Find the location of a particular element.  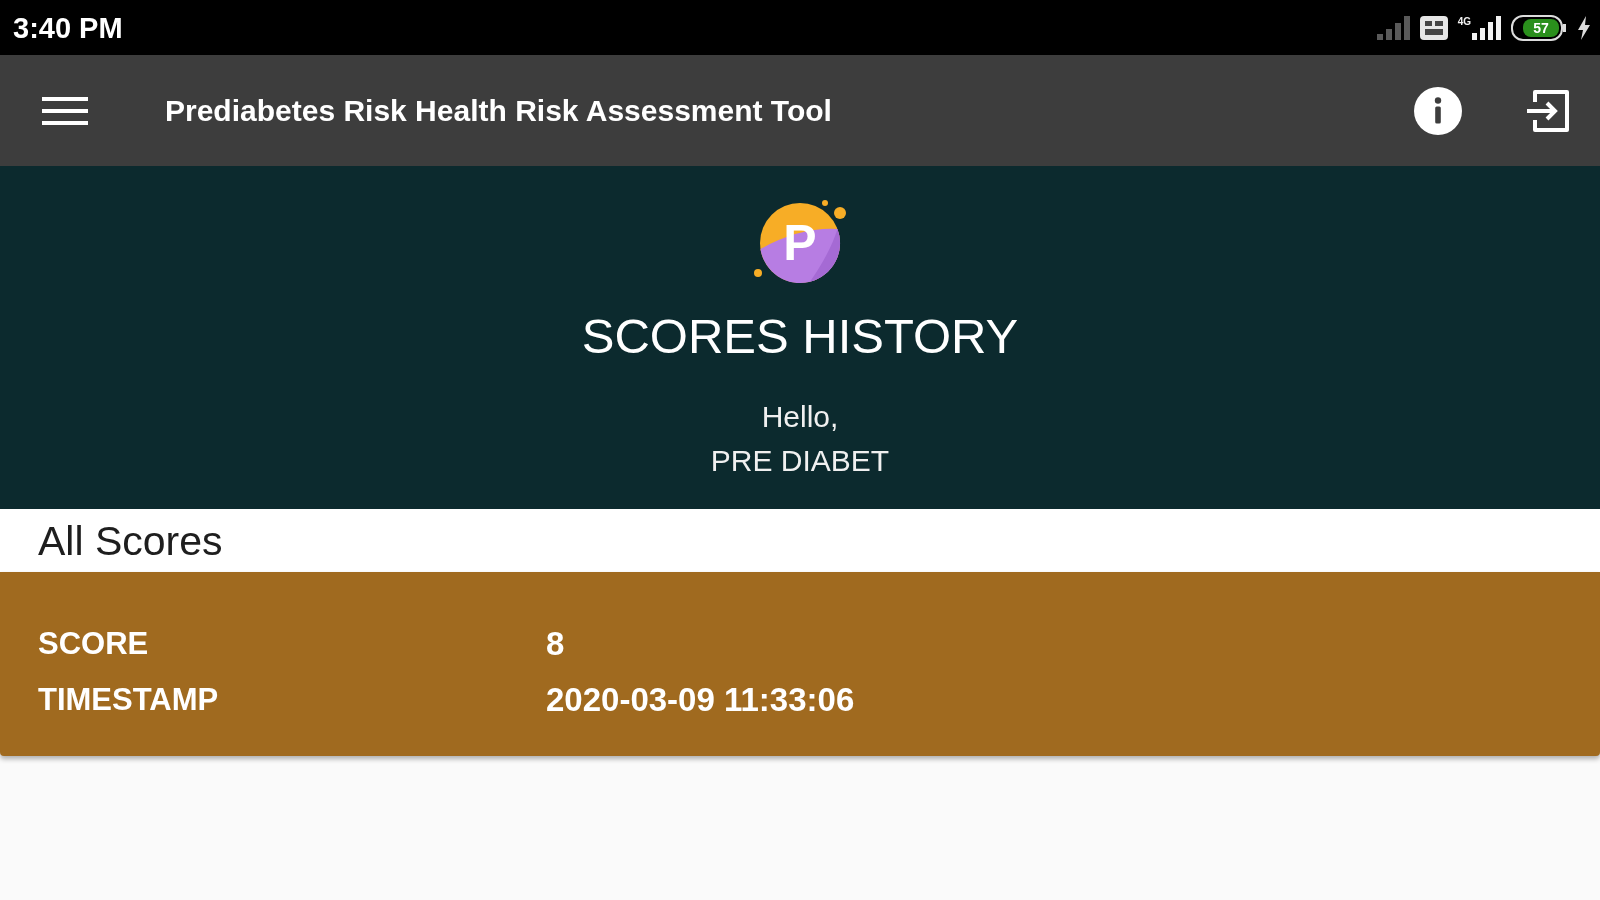

section-title: All Scores is located at coordinates (130, 541).